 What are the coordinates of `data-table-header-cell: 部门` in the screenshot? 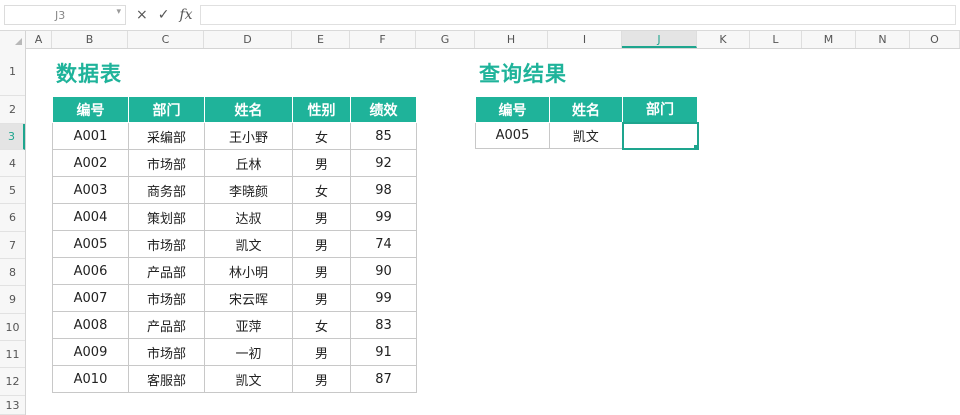 It's located at (166, 109).